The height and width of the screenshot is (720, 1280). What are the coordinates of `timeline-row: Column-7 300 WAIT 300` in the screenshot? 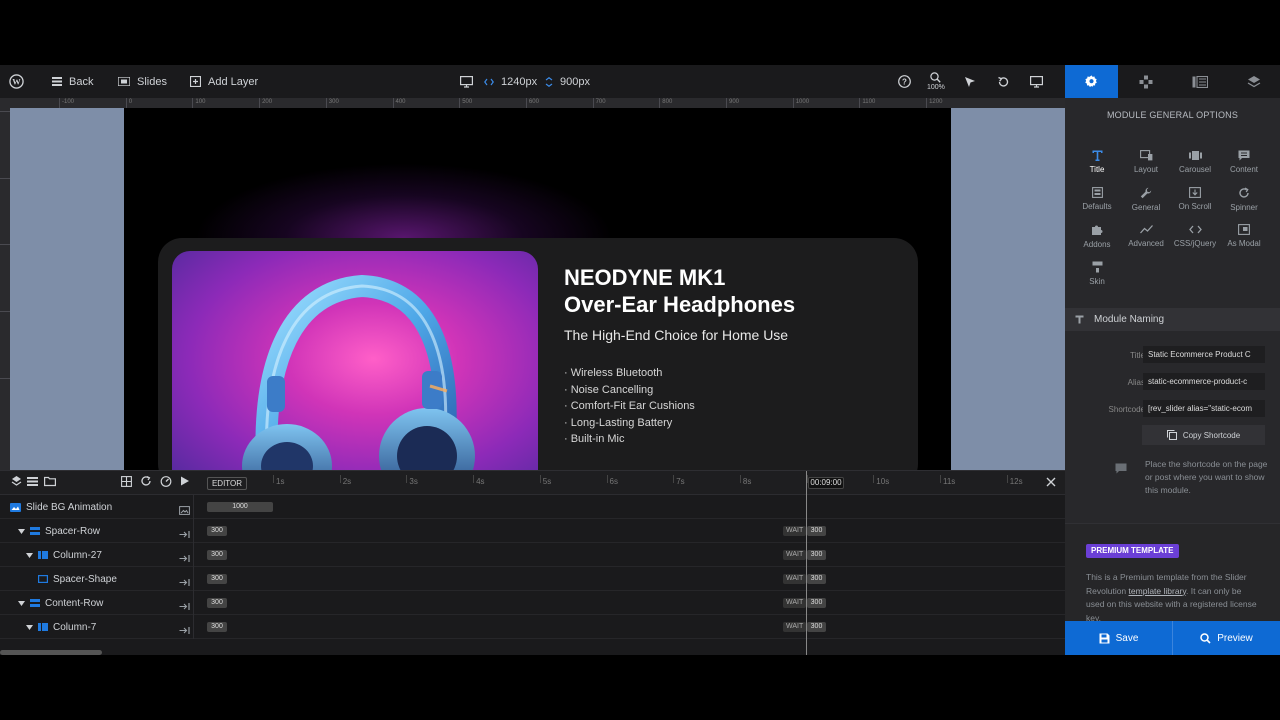 It's located at (532, 627).